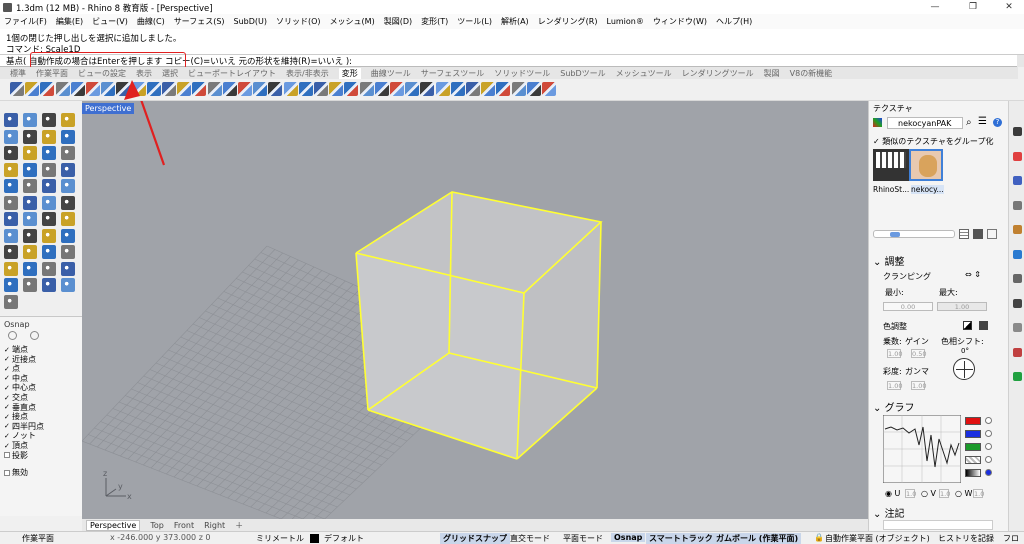 The height and width of the screenshot is (544, 1024). What do you see at coordinates (889, 512) in the screenshot?
I see `notes-header: ⌄ 注記` at bounding box center [889, 512].